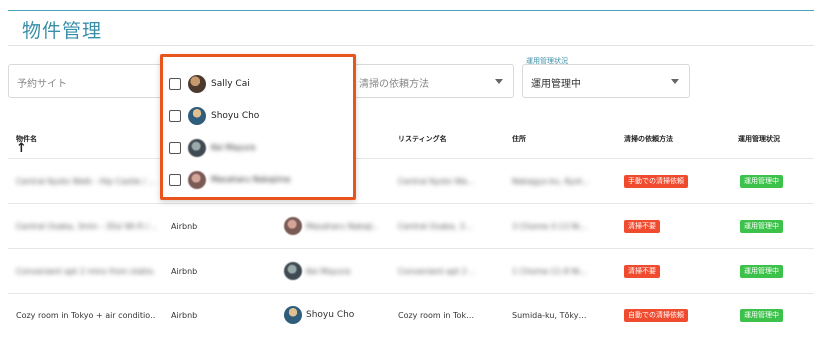  I want to click on site-filter-placeholder: 予約サイト, so click(42, 84).